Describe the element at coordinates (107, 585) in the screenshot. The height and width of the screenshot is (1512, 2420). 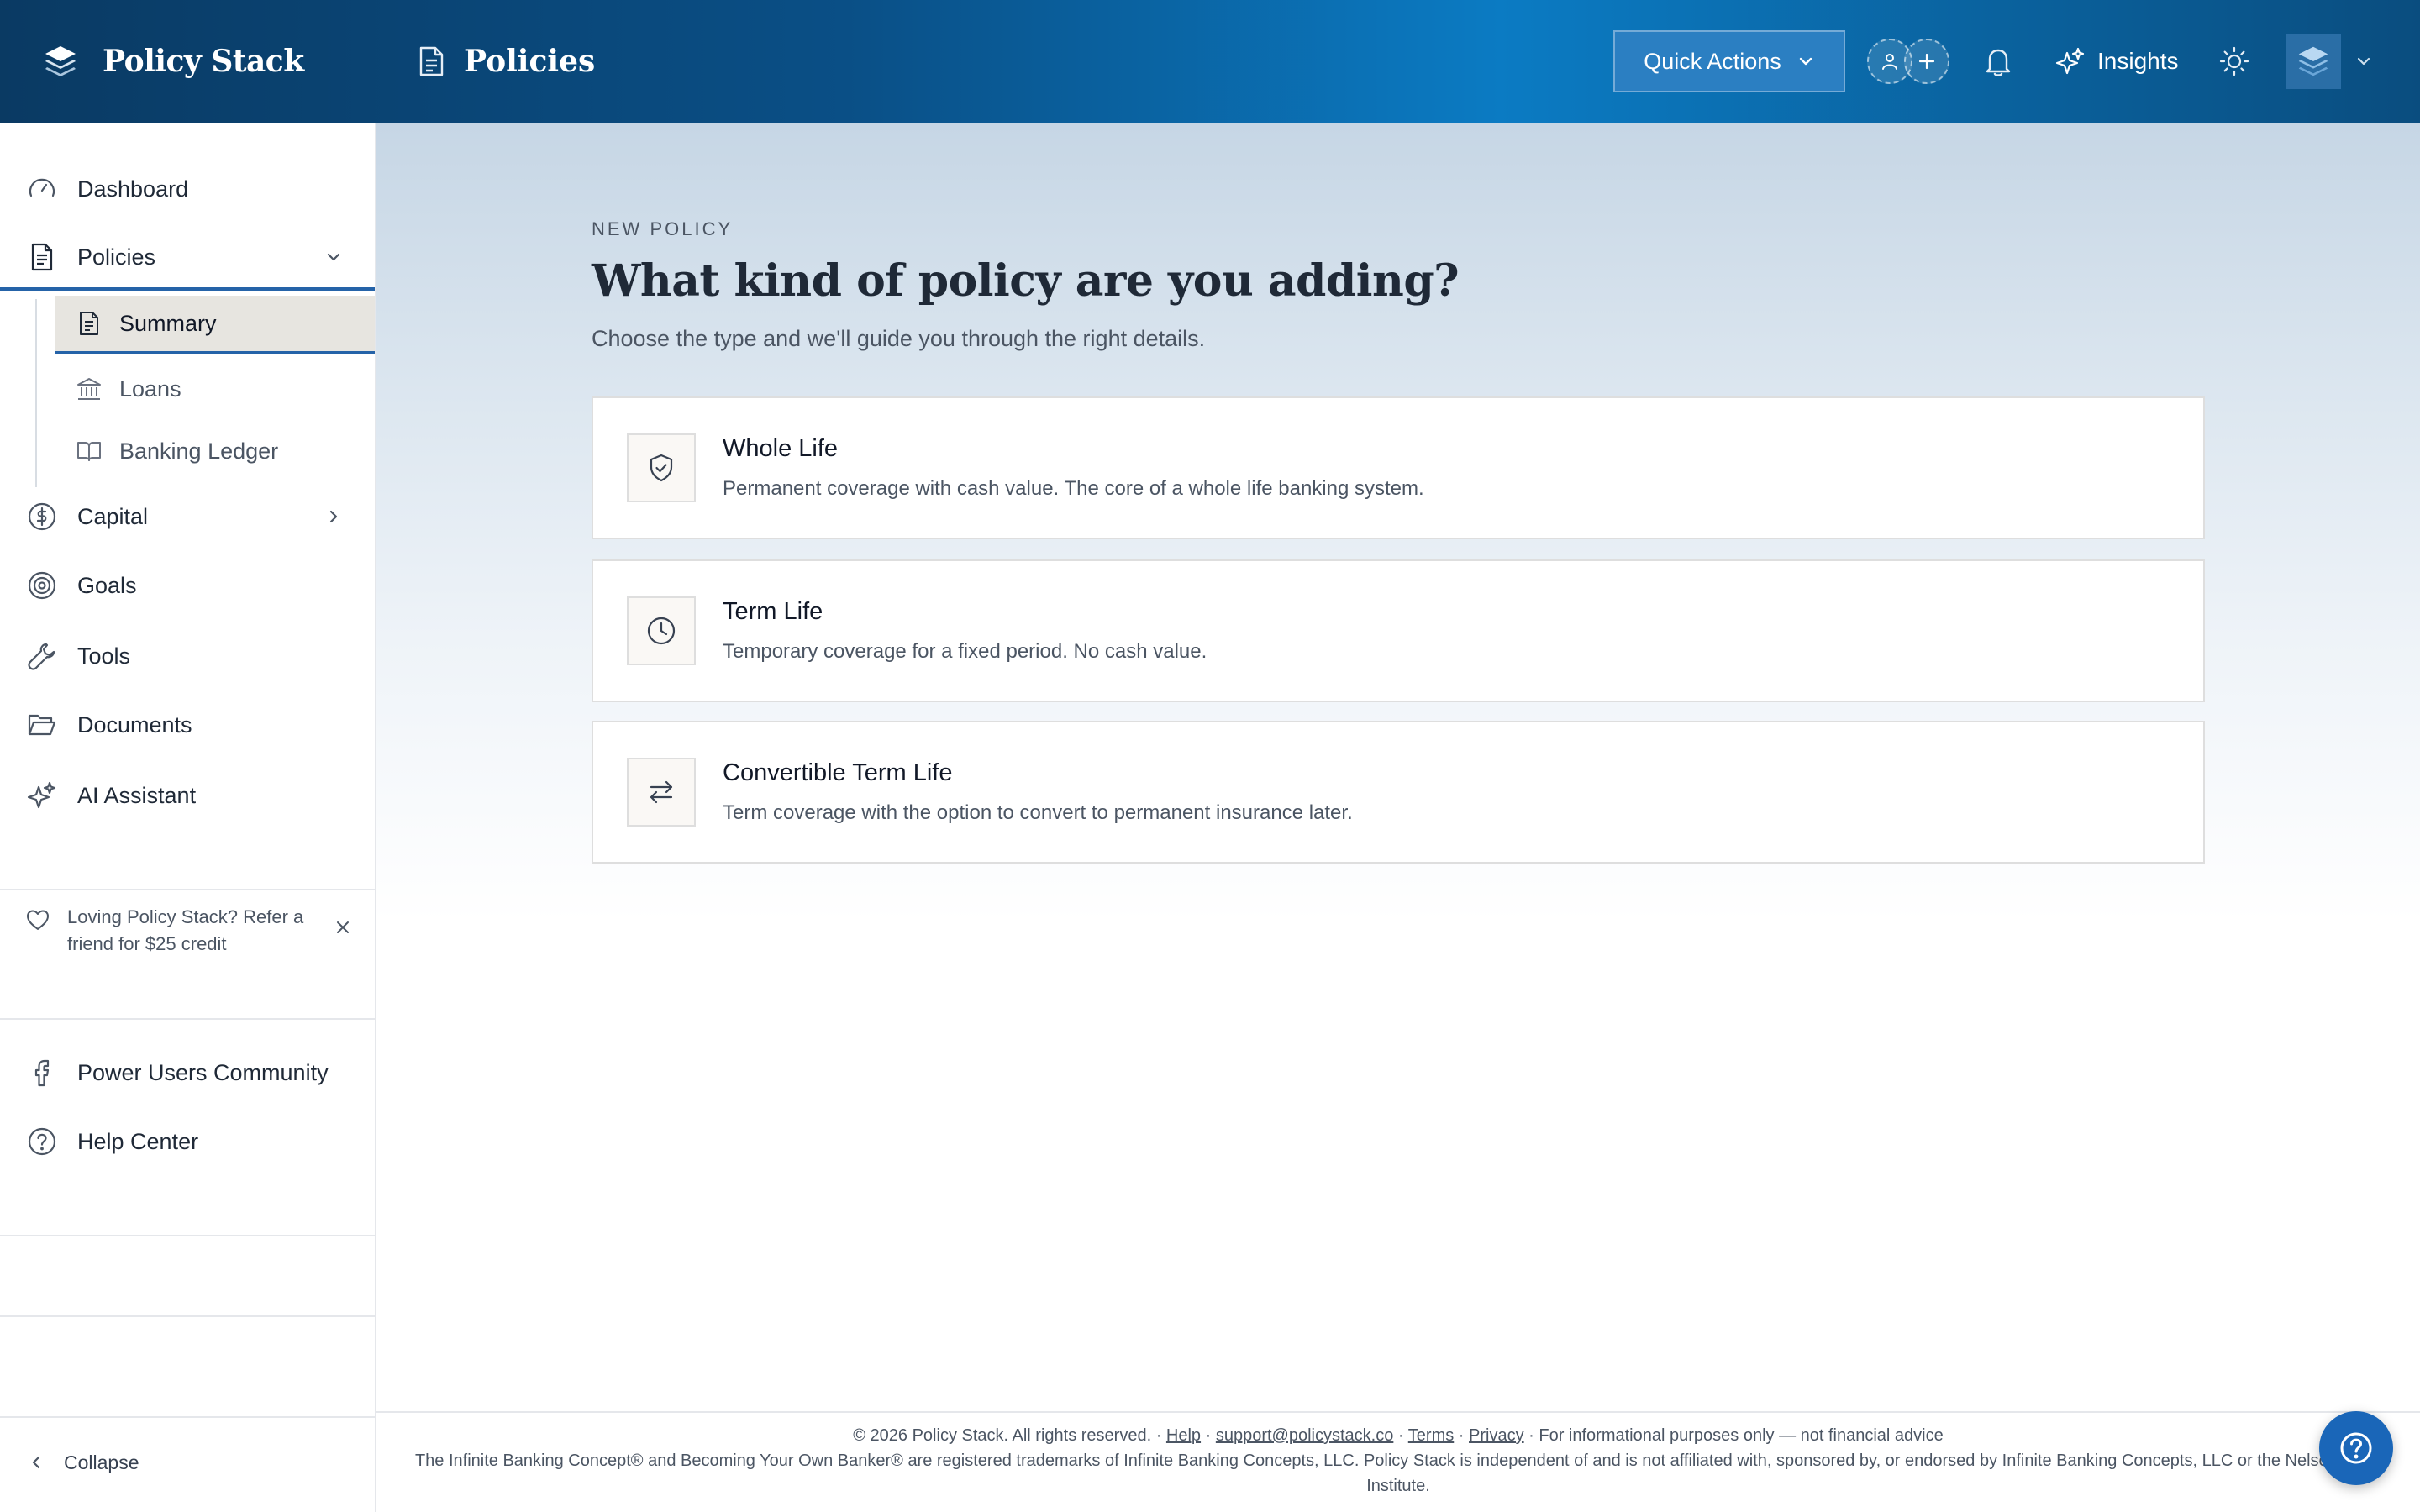
I see `sidebar-item-label: Goals` at that location.